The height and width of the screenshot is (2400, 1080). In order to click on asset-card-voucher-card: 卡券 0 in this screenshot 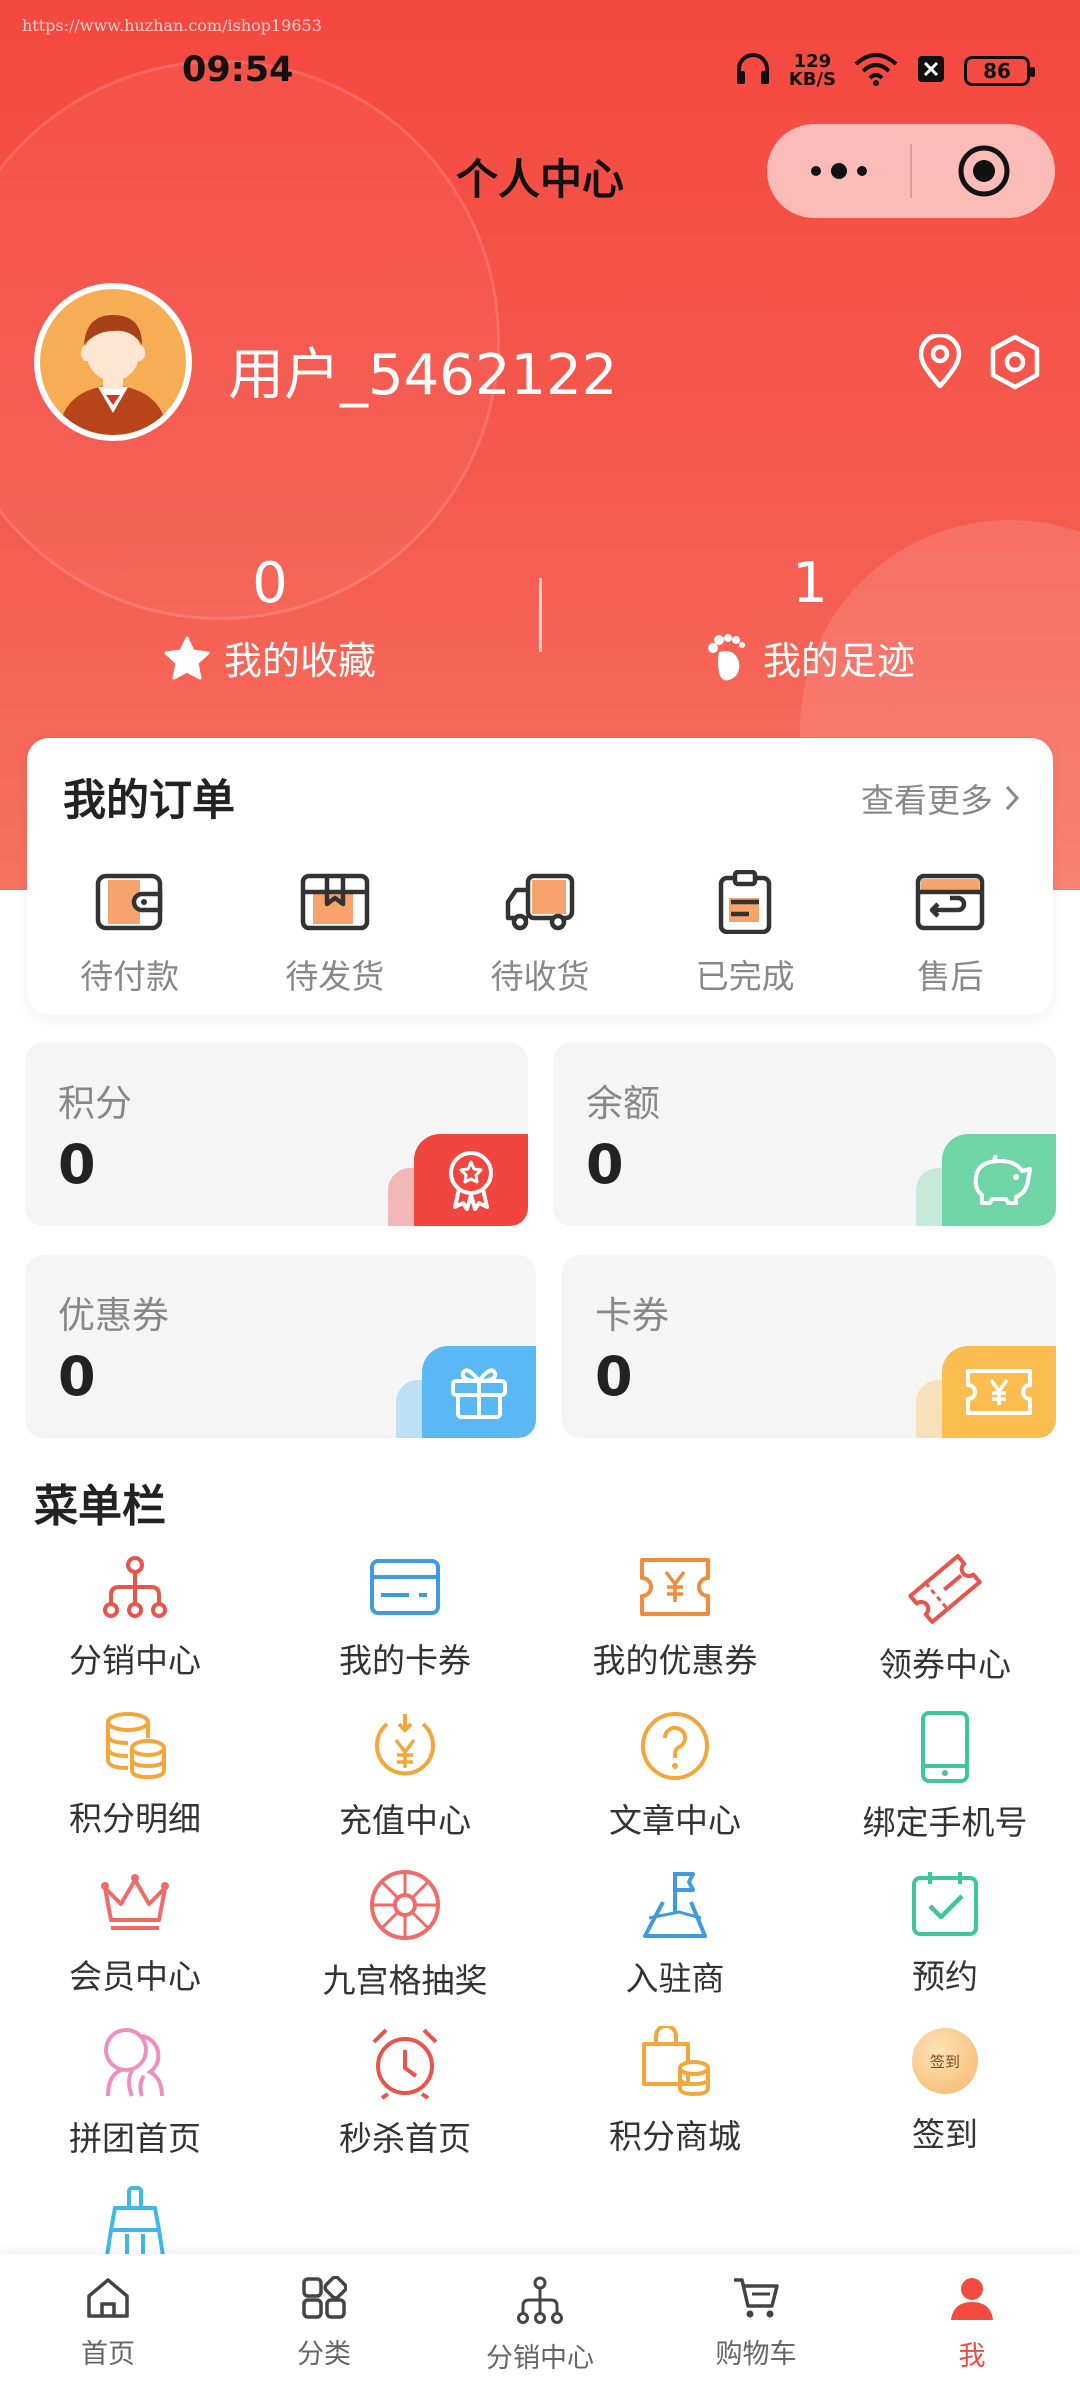, I will do `click(809, 1346)`.